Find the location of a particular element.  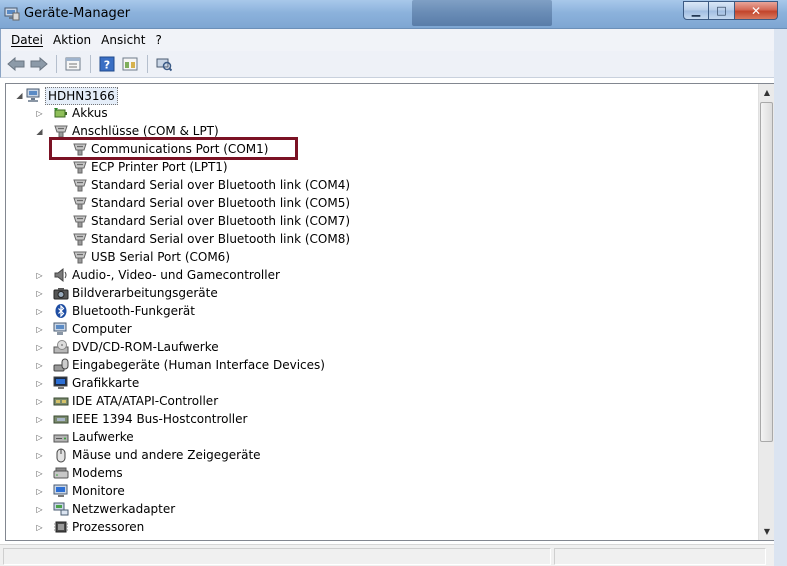

device-manager-app-icon is located at coordinates (12, 14).